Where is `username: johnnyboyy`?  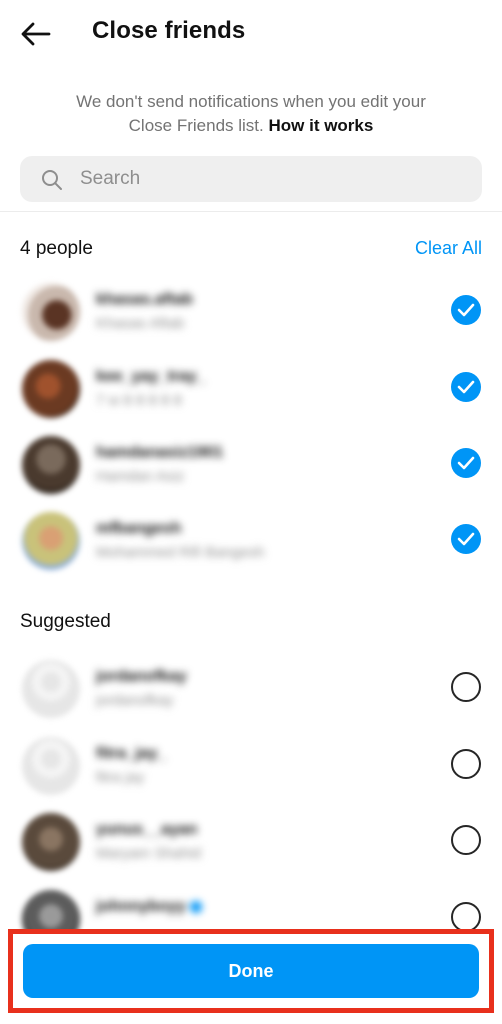
username: johnnyboyy is located at coordinates (149, 907).